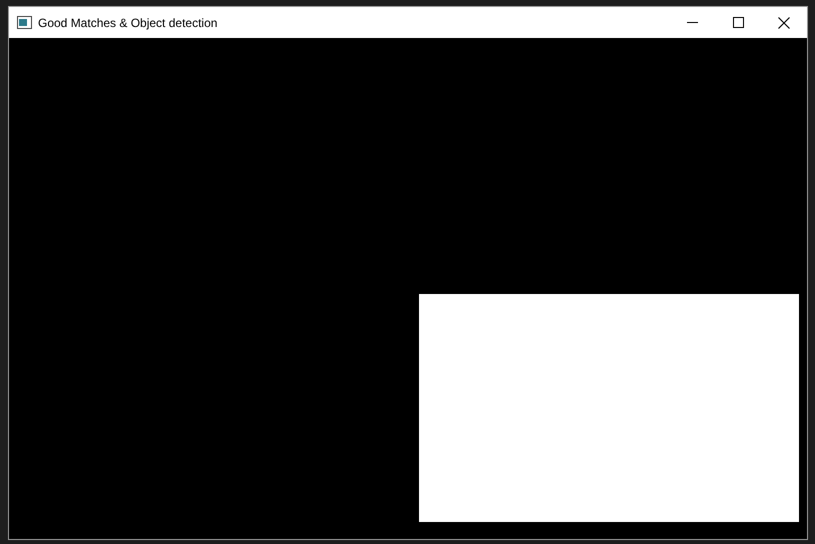 The height and width of the screenshot is (544, 815). What do you see at coordinates (738, 22) in the screenshot?
I see `maximize-icon` at bounding box center [738, 22].